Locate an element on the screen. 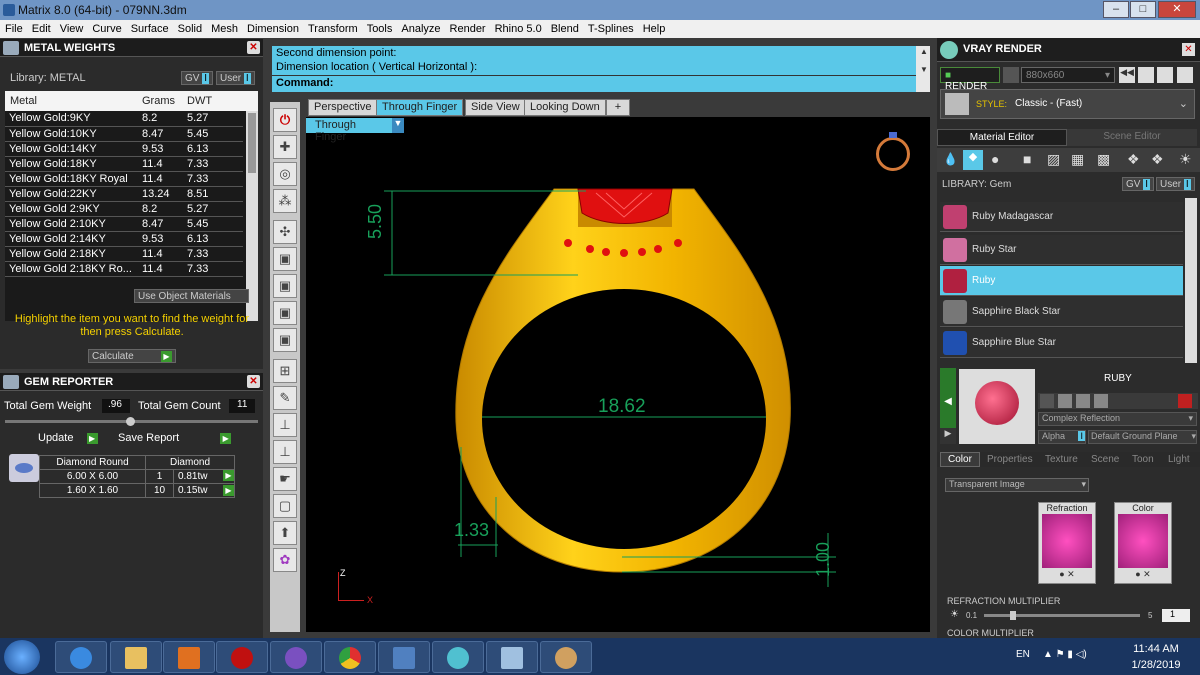  alpha-toggle: Alpha I is located at coordinates (1062, 437).